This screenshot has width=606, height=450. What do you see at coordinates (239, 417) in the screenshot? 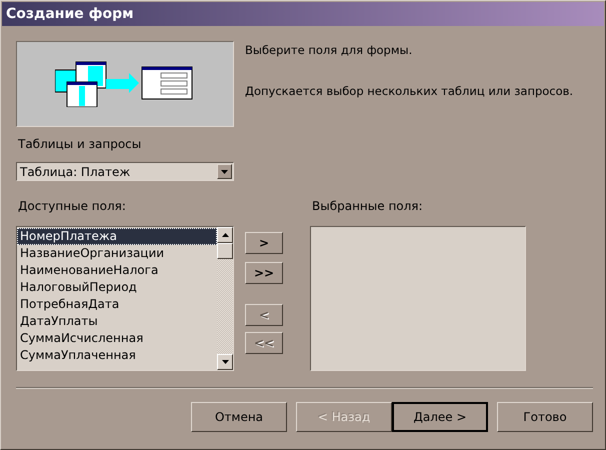
I see `wizard-button: Отмена` at bounding box center [239, 417].